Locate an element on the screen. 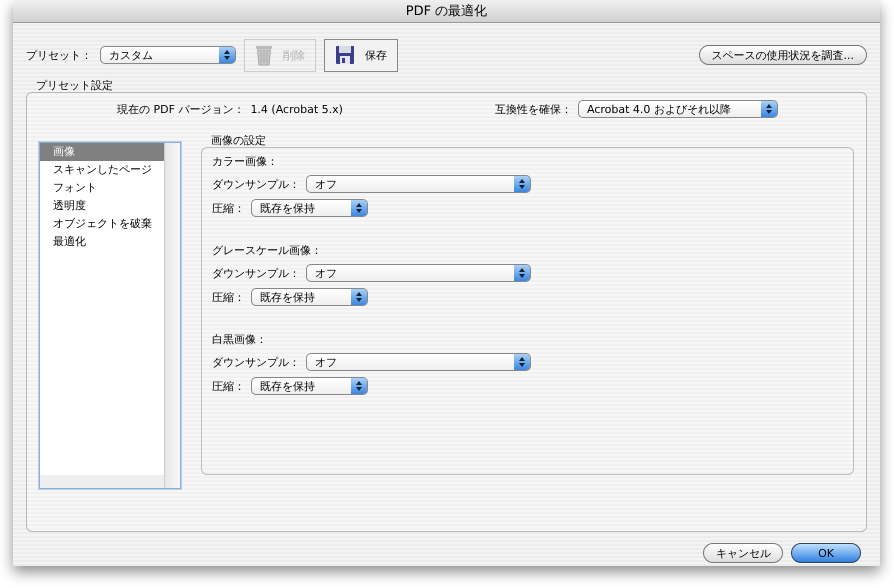 Image resolution: width=894 pixels, height=588 pixels. image-type-heading: グレースケール画像： is located at coordinates (267, 250).